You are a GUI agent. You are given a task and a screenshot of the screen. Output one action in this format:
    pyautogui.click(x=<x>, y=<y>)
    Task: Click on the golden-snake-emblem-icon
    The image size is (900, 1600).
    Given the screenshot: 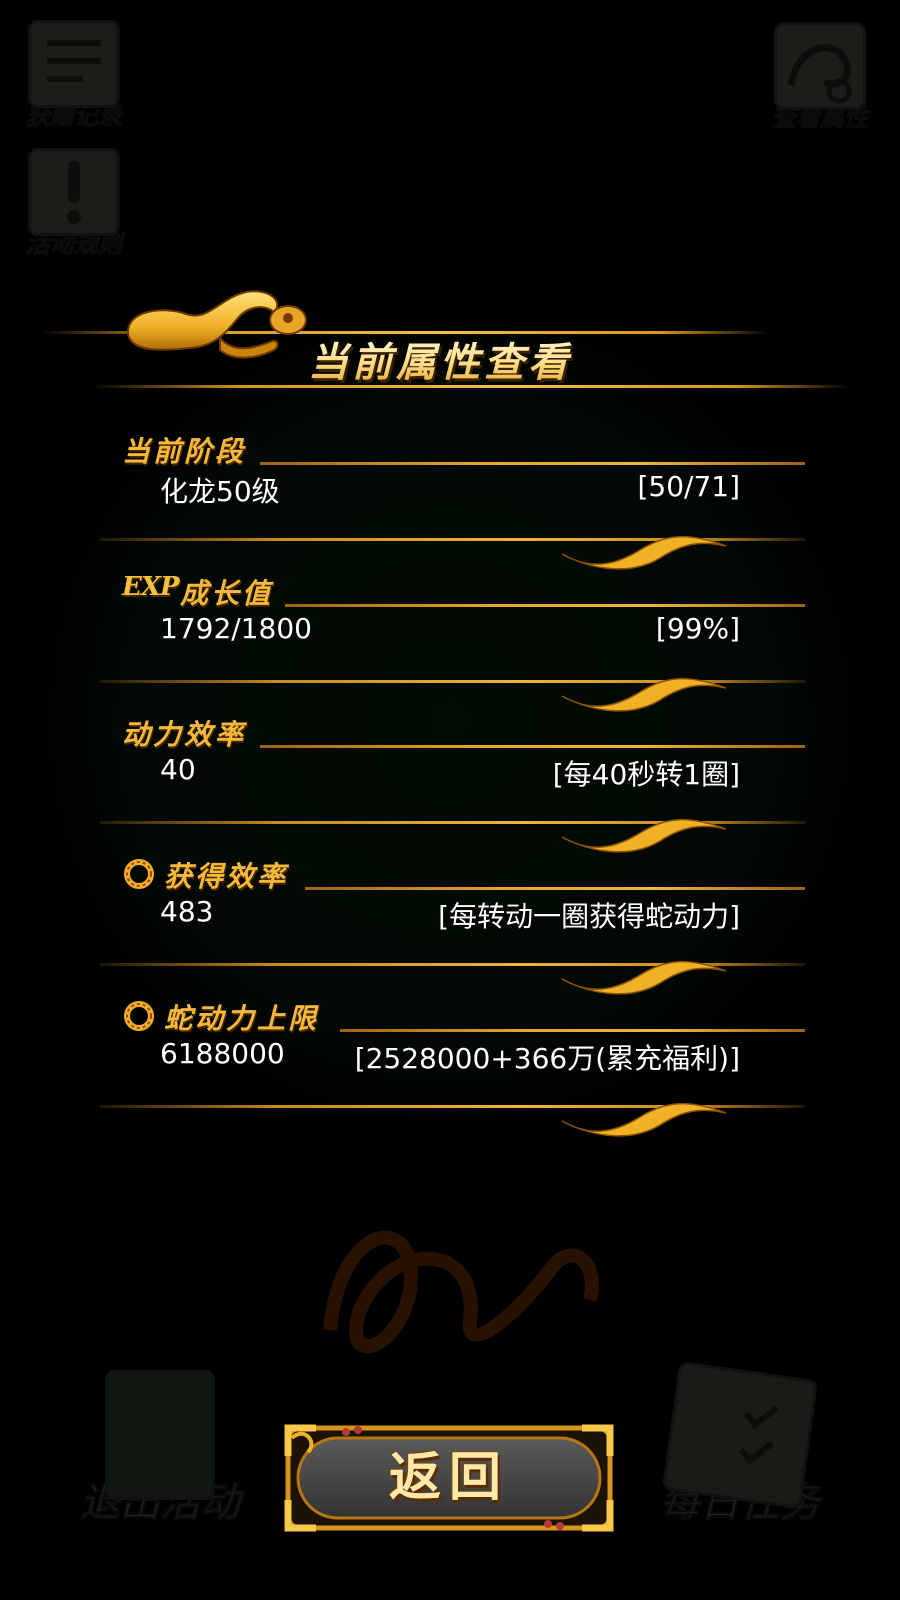 What is the action you would take?
    pyautogui.click(x=216, y=324)
    